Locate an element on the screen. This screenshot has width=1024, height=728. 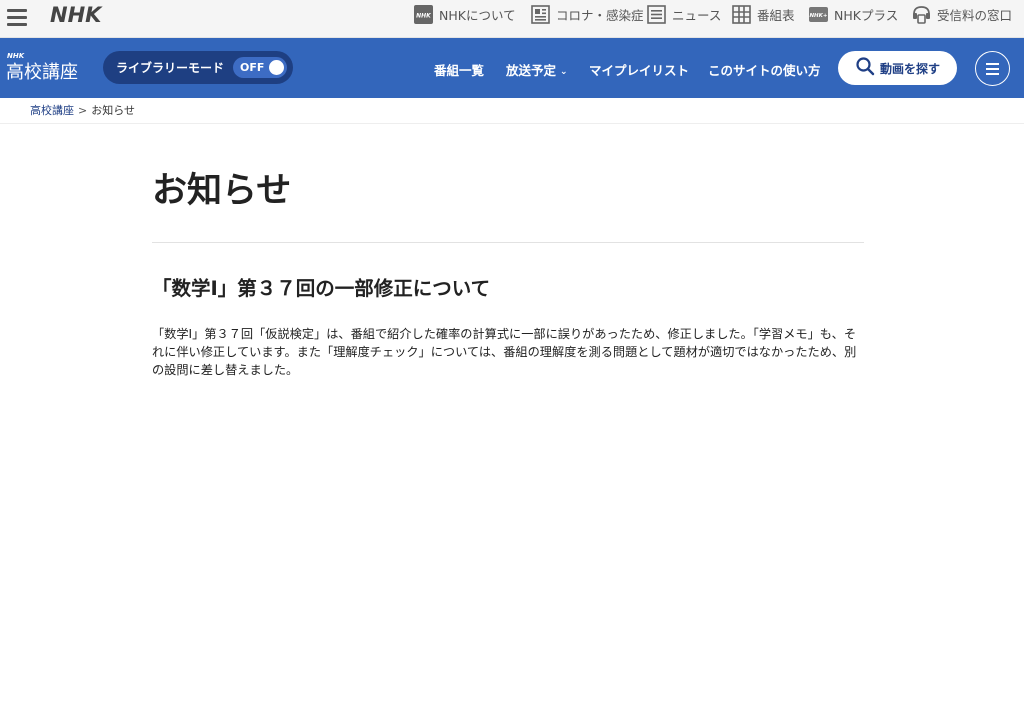
breadcrumb-divider is located at coordinates (512, 123).